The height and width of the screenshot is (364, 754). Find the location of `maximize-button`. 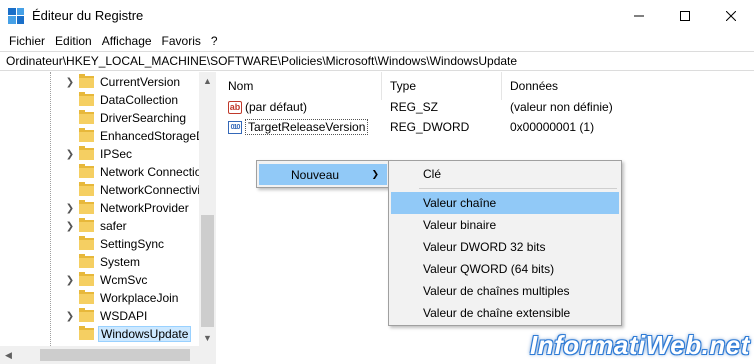

maximize-button is located at coordinates (685, 15).